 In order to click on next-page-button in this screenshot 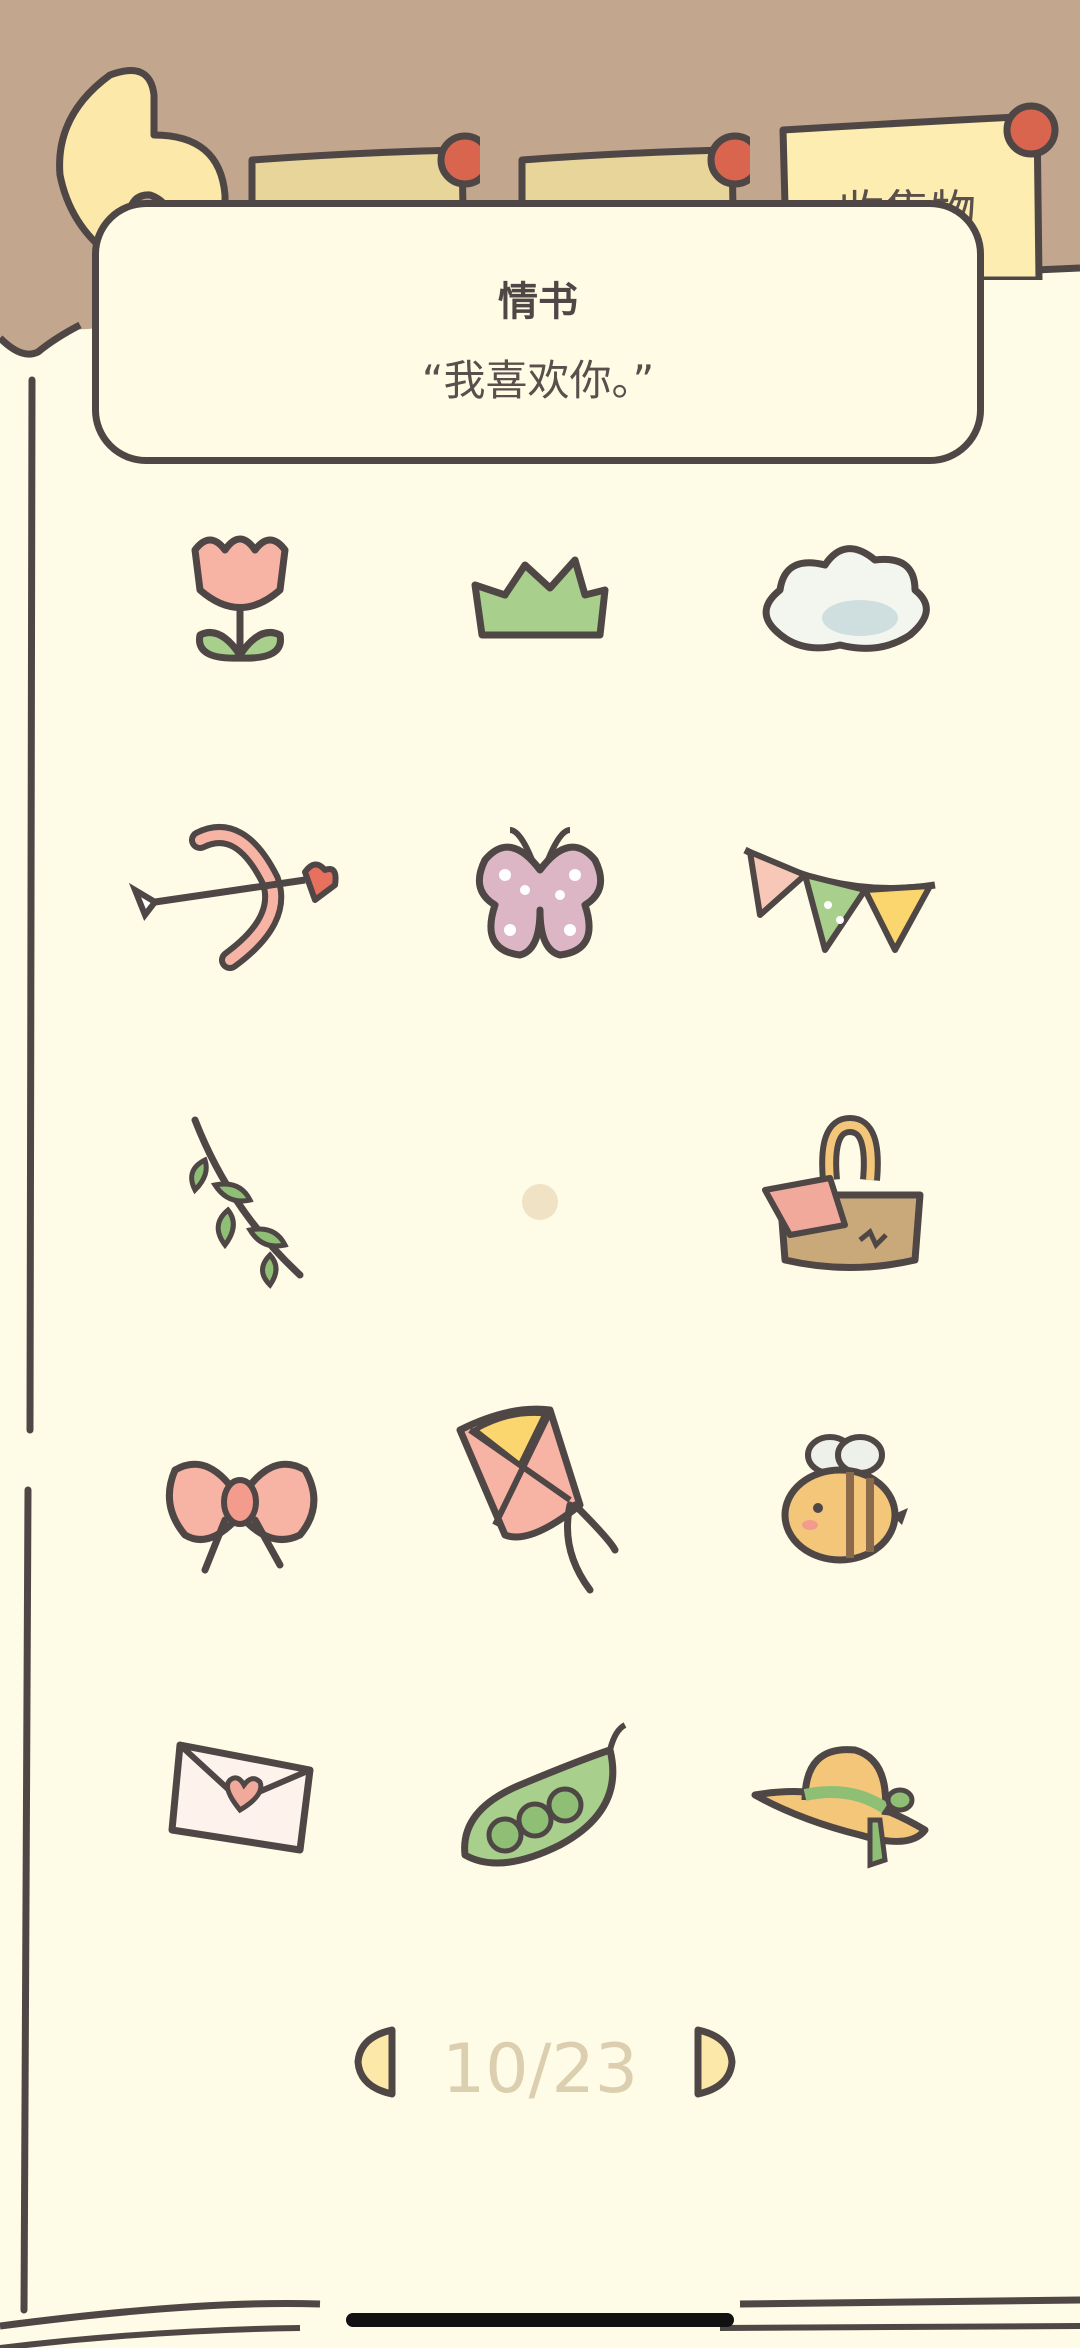, I will do `click(710, 2062)`.